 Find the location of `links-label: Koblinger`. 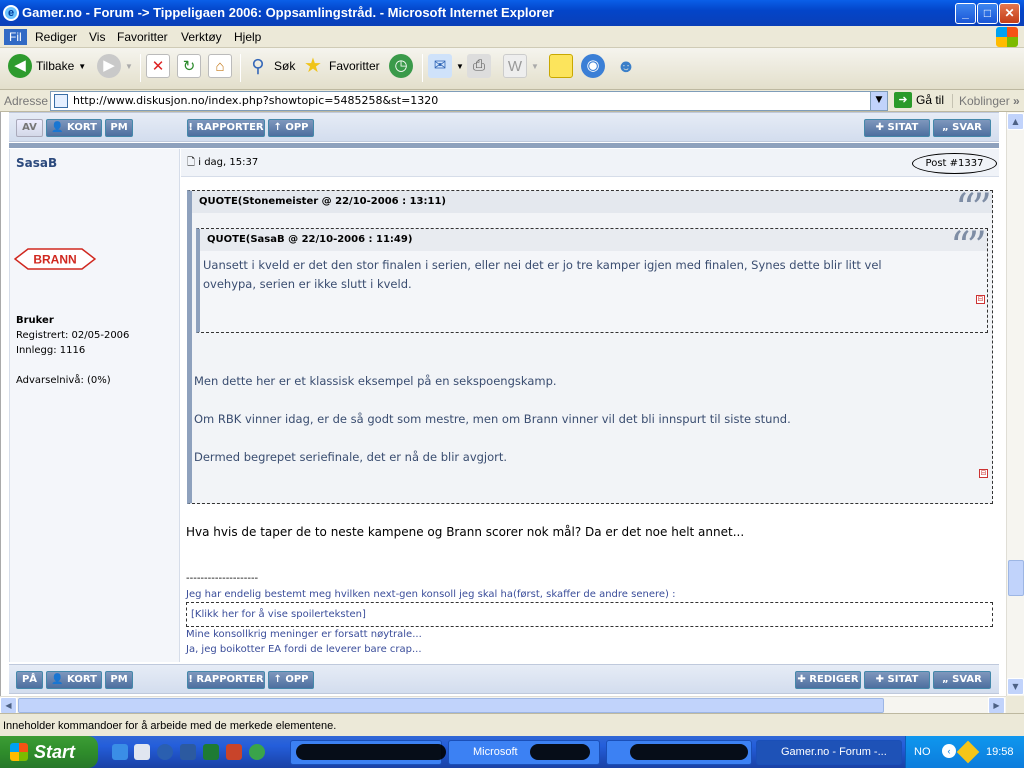

links-label: Koblinger is located at coordinates (984, 101).